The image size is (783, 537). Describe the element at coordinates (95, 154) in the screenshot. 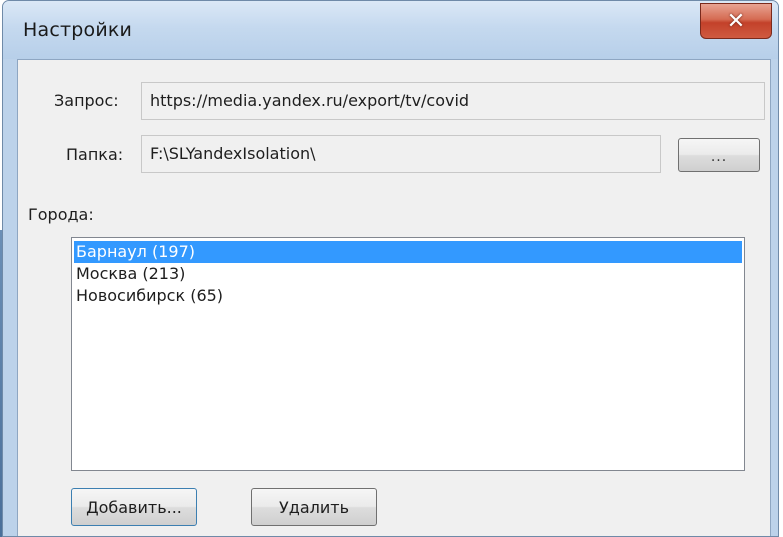

I see `folder-label: Папка:` at that location.